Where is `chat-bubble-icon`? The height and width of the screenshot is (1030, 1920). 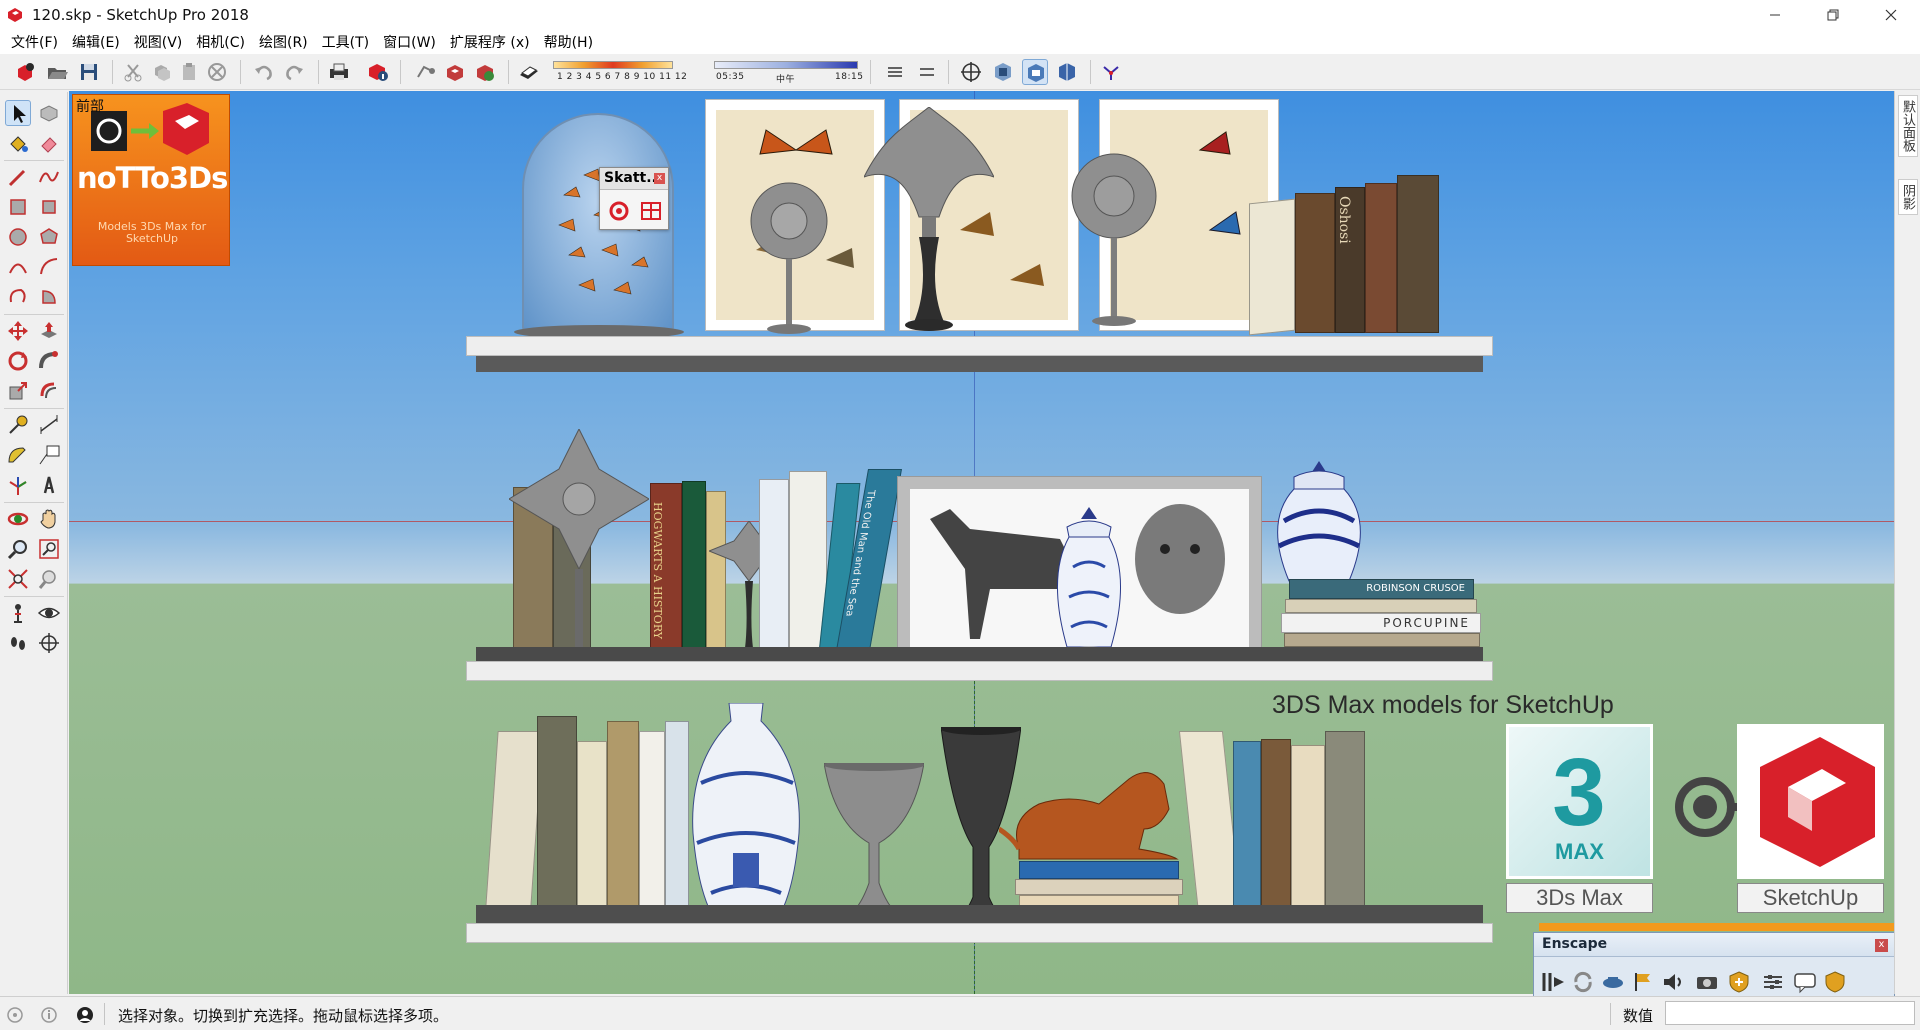
chat-bubble-icon is located at coordinates (1805, 983).